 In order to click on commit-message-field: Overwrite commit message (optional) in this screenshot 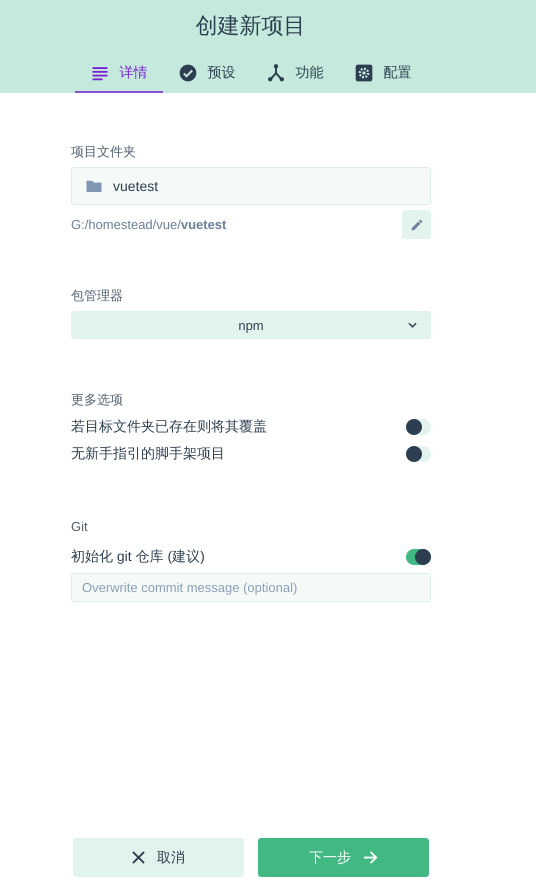, I will do `click(251, 587)`.